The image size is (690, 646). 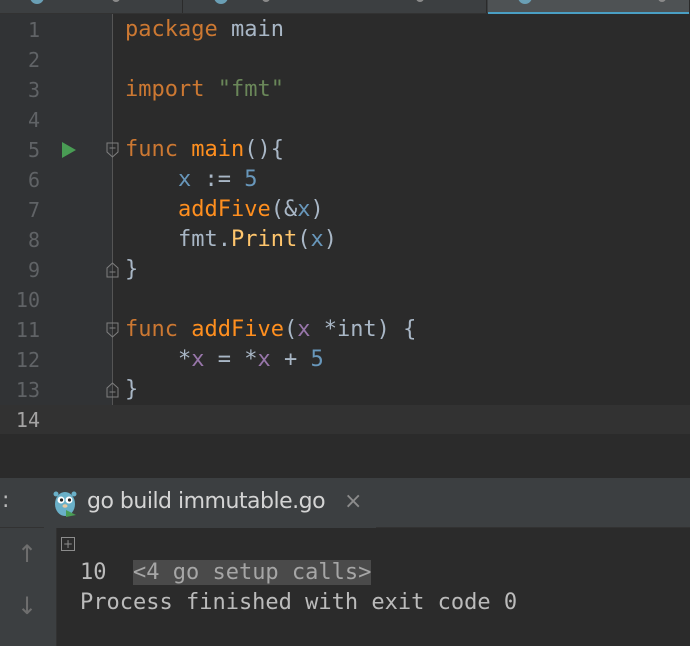 I want to click on line-number: 7, so click(x=33, y=210).